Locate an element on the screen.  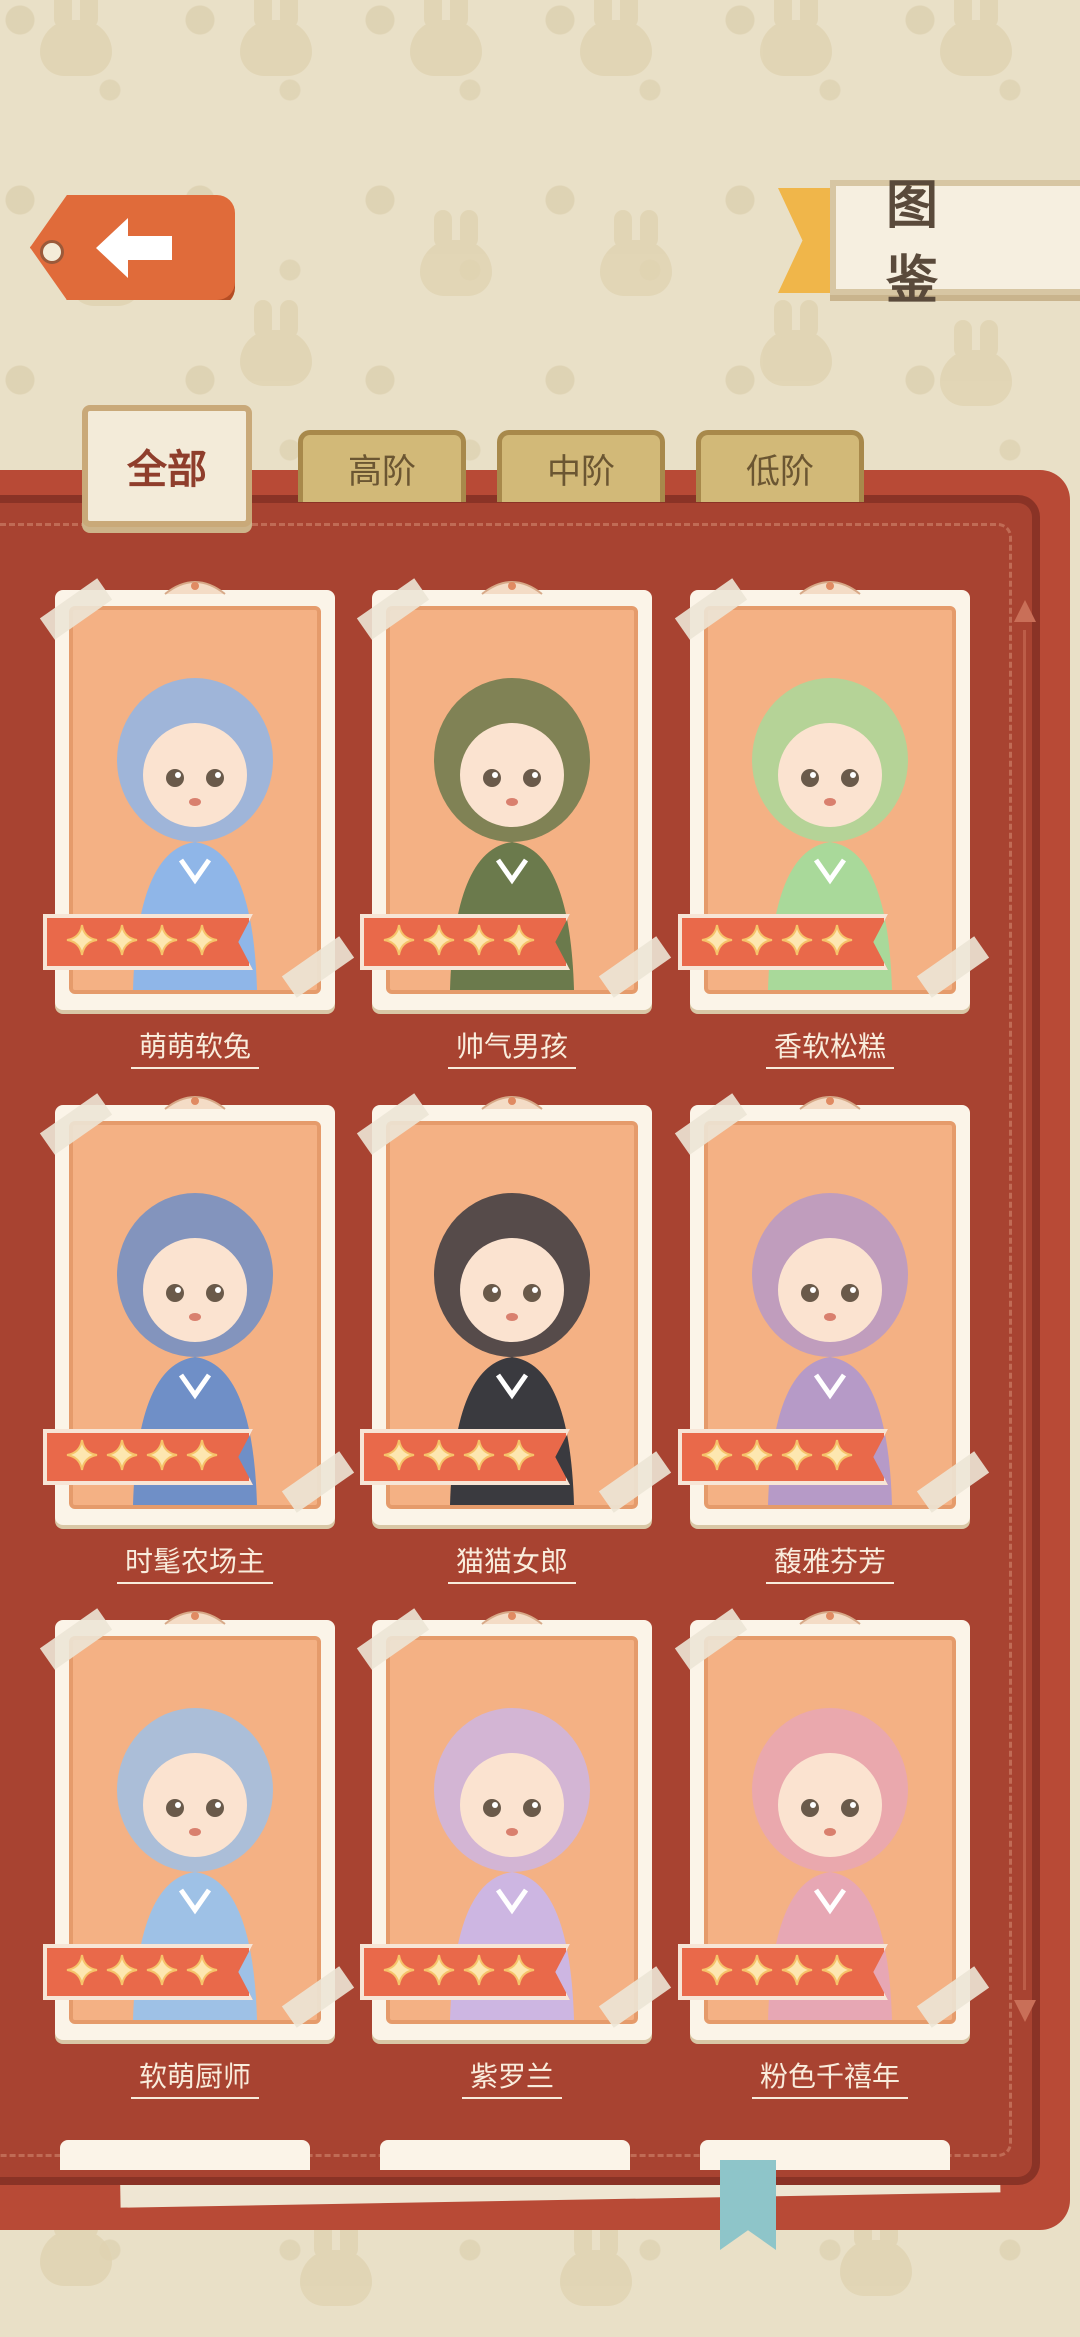
tab-low-tier: 低阶 is located at coordinates (780, 466).